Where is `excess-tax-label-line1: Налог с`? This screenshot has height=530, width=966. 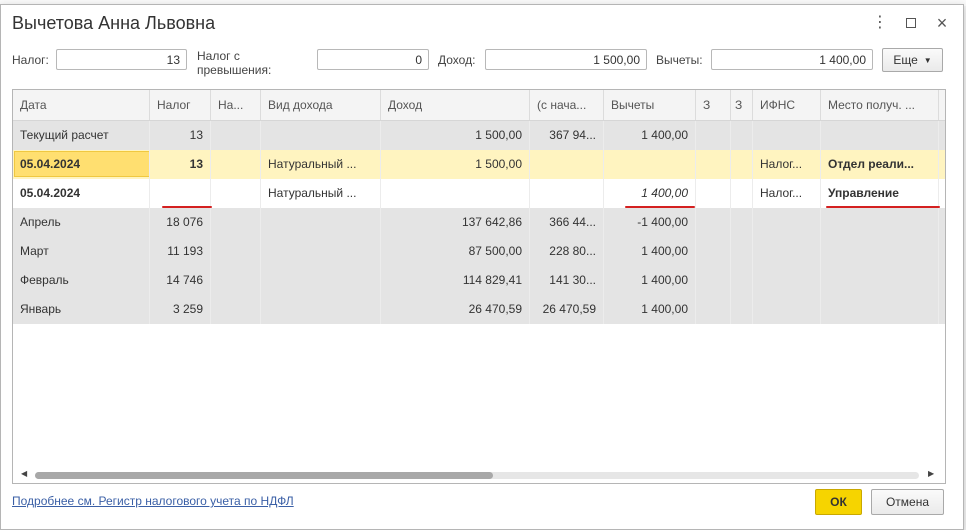 excess-tax-label-line1: Налог с is located at coordinates (218, 56).